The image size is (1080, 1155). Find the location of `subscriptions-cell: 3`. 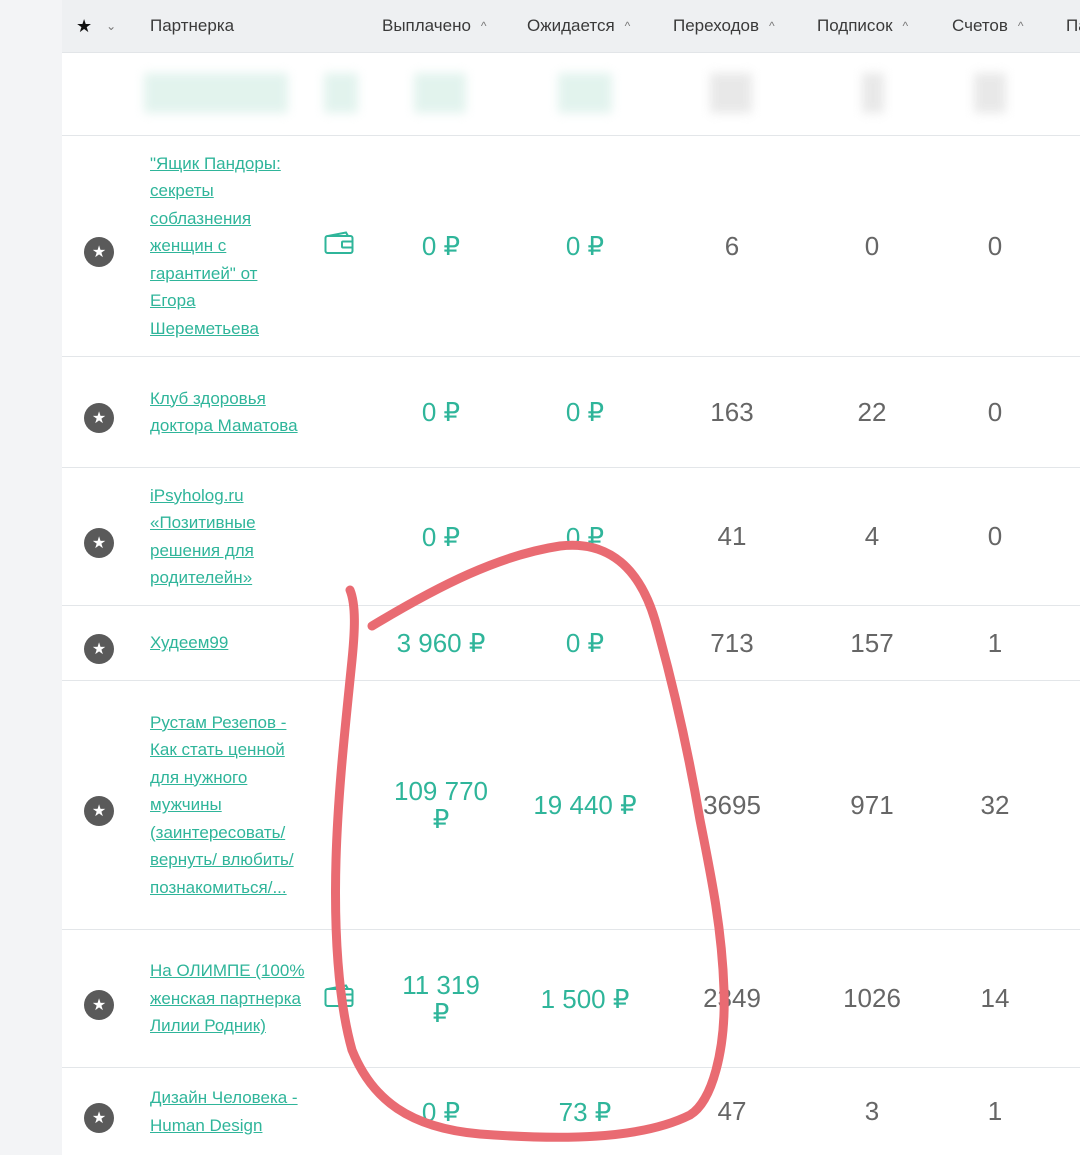

subscriptions-cell: 3 is located at coordinates (872, 1111).